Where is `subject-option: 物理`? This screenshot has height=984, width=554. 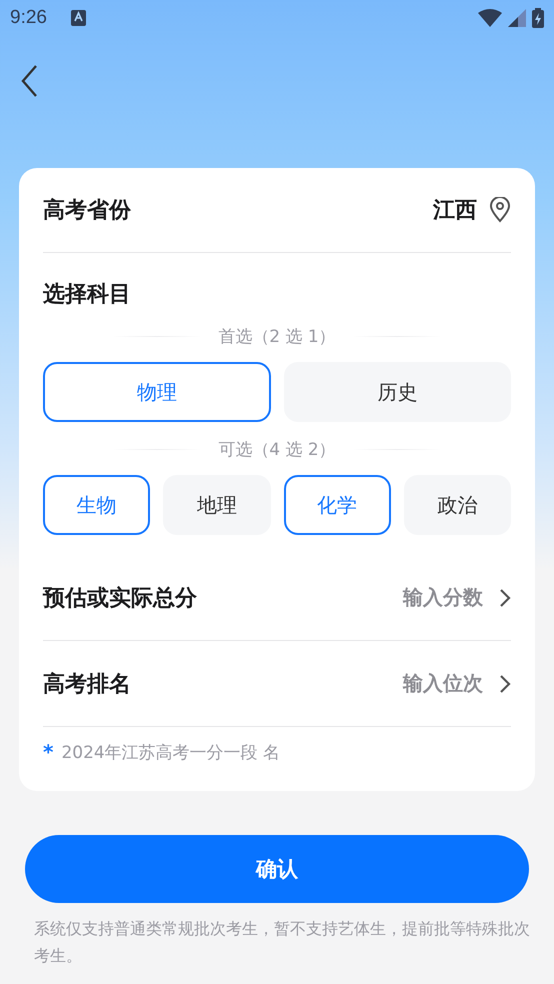 subject-option: 物理 is located at coordinates (156, 392).